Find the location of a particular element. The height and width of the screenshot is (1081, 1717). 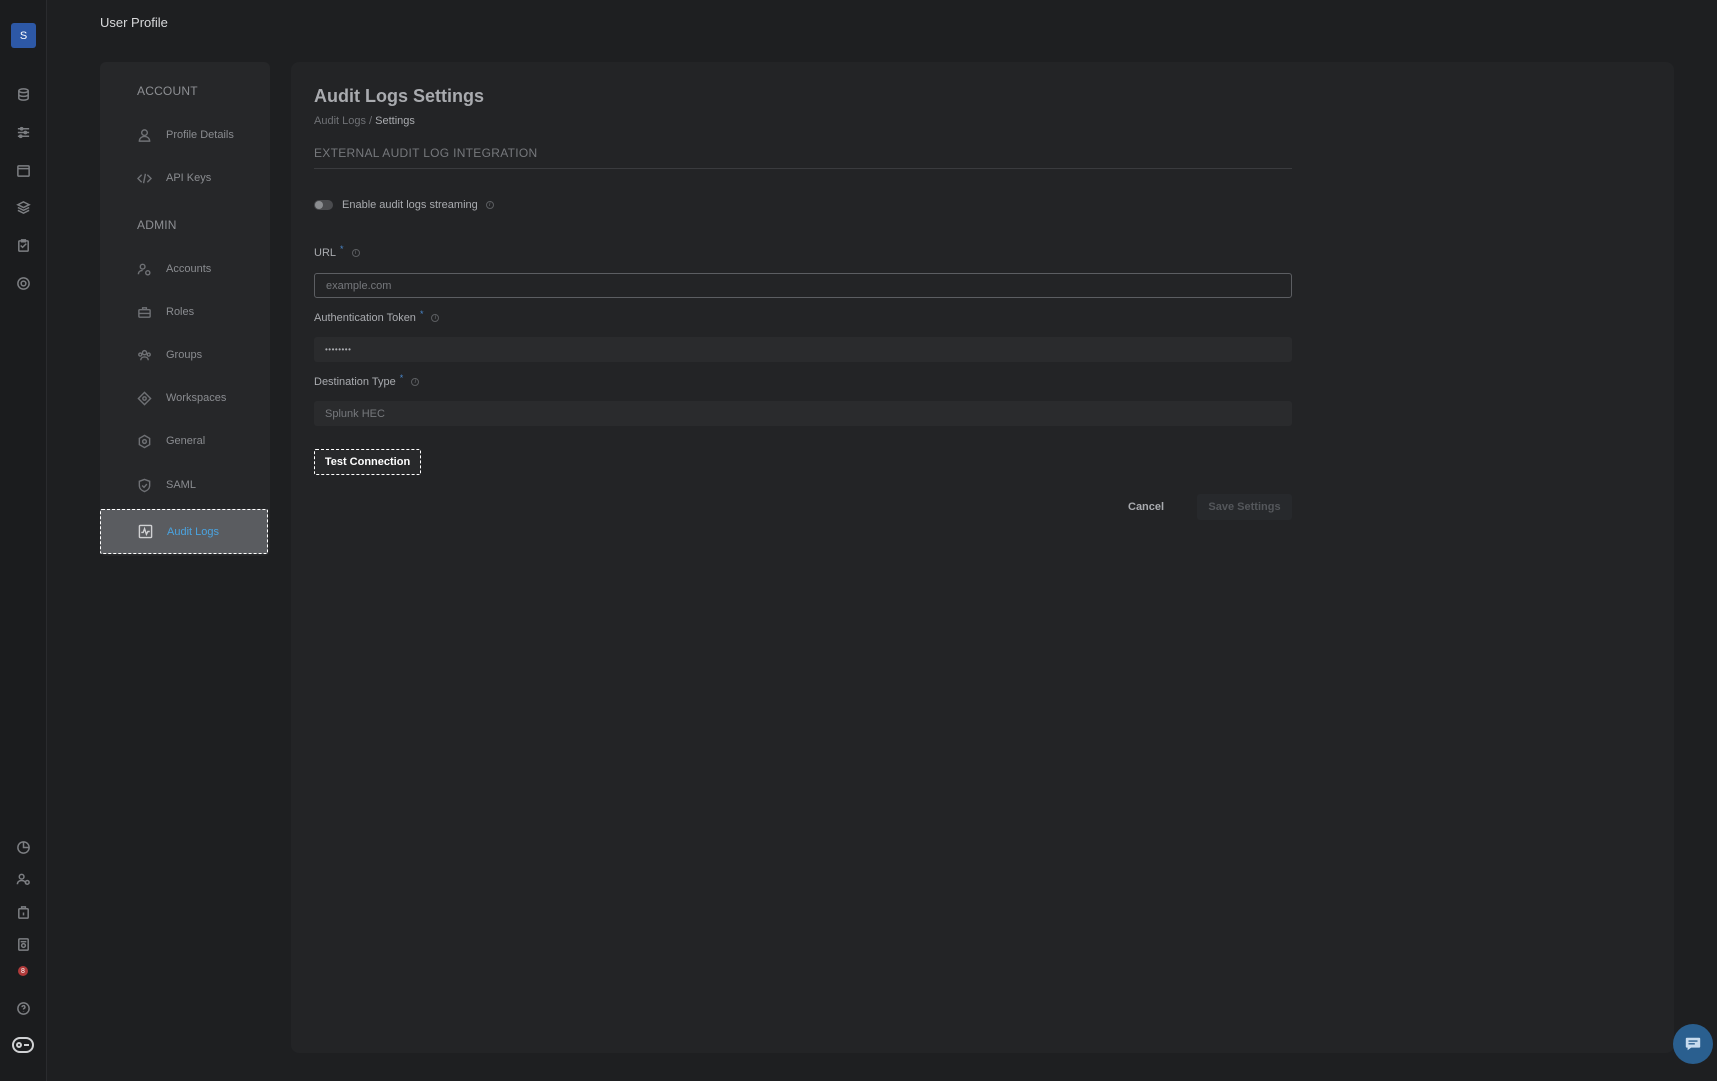

destination-label-text: Destination Type is located at coordinates (355, 382).